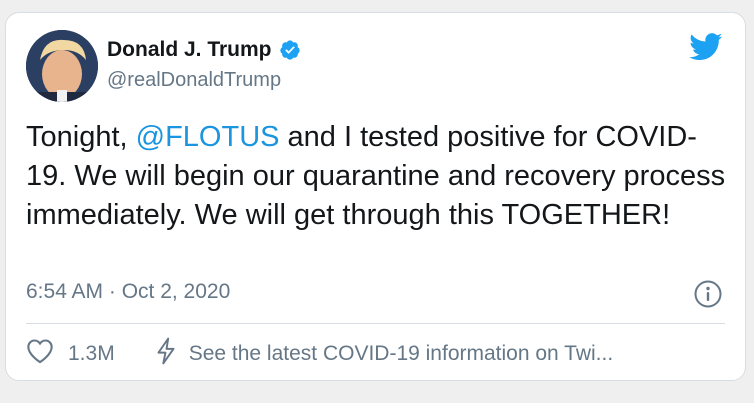 This screenshot has width=754, height=403. What do you see at coordinates (40, 354) in the screenshot?
I see `heart-icon` at bounding box center [40, 354].